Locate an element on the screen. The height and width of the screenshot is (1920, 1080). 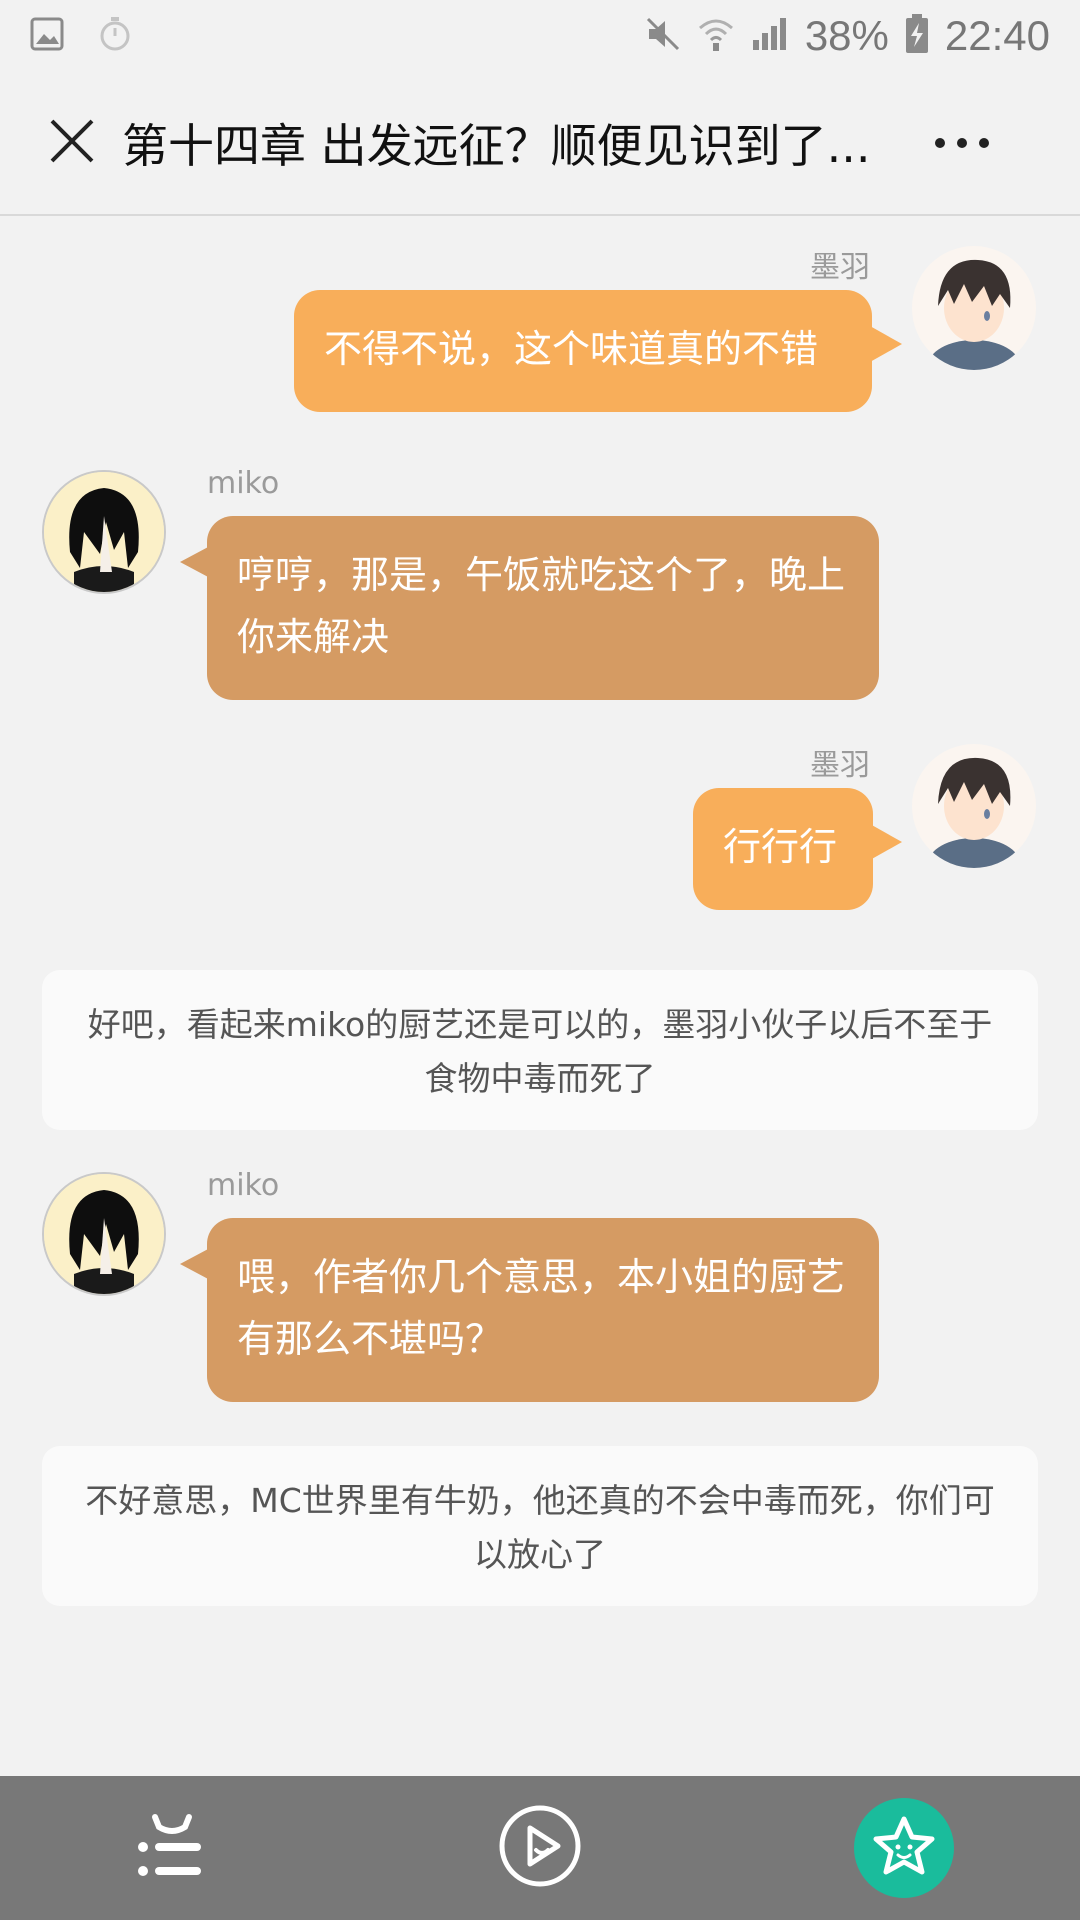
status-right: 38% 22:40 is located at coordinates (839, 36).